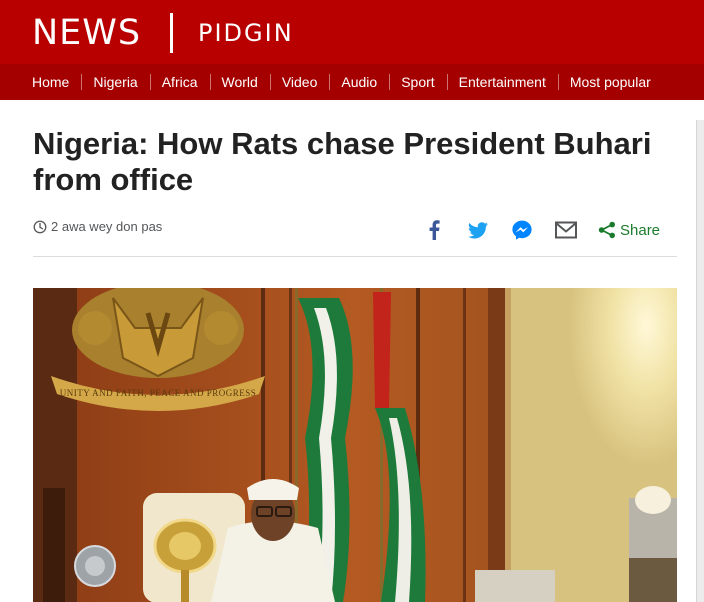 This screenshot has width=704, height=602. I want to click on share-email-button, so click(566, 230).